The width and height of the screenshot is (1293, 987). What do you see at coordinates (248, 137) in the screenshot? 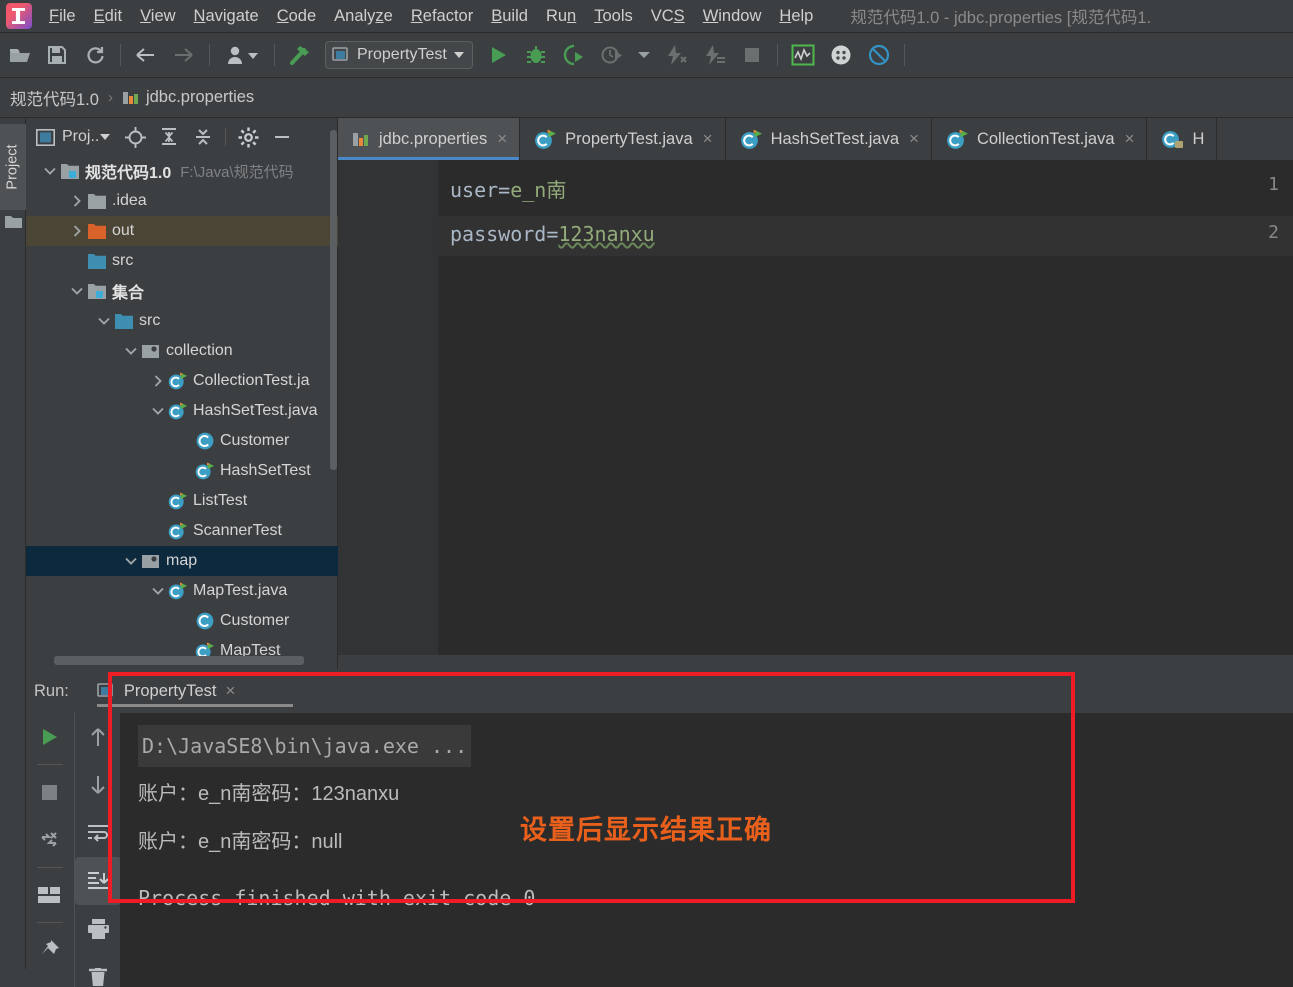
I see `gear-icon` at bounding box center [248, 137].